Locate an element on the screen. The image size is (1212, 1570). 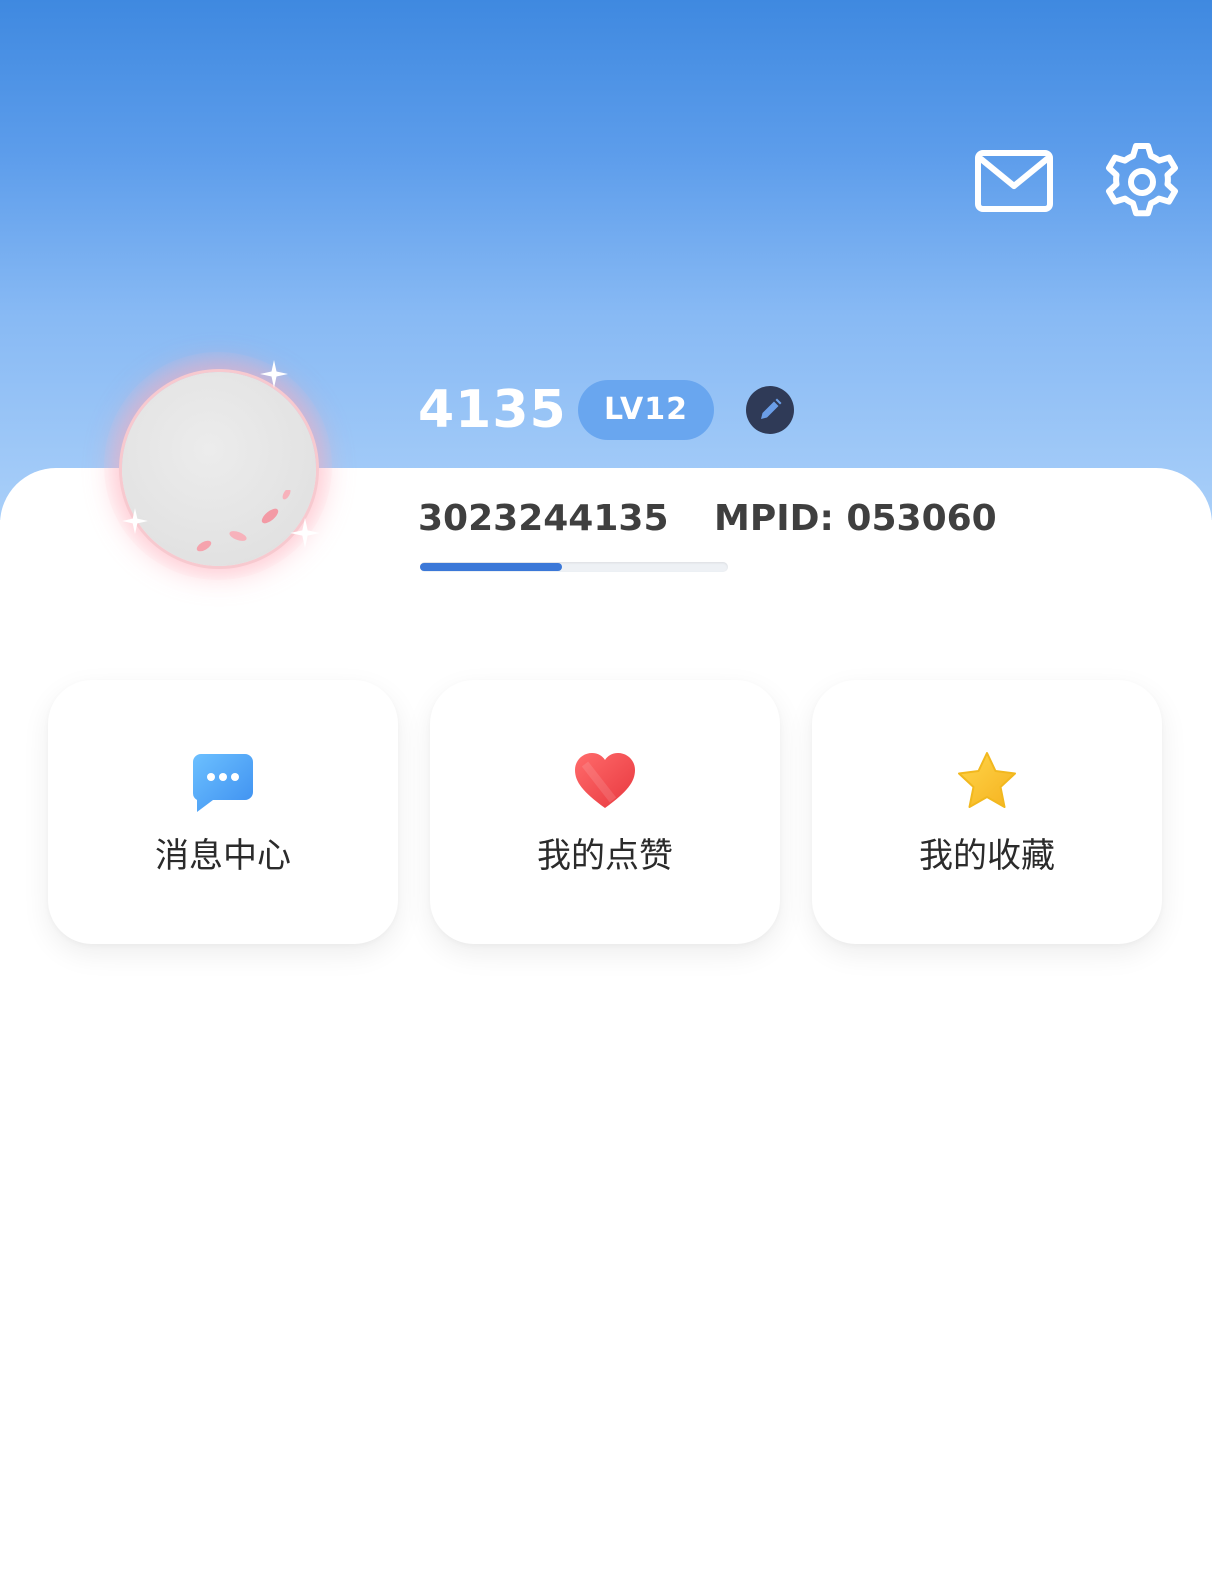
exp-progress-bar is located at coordinates (574, 567).